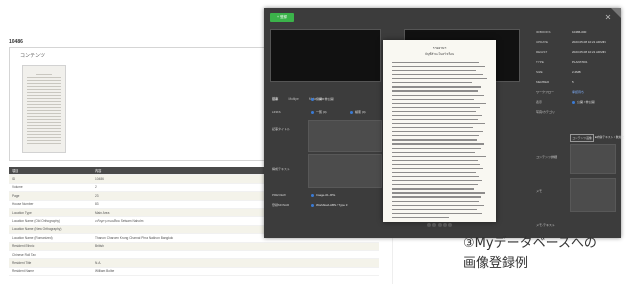 This screenshot has width=627, height=284. I want to click on media-preview-left, so click(325, 55).